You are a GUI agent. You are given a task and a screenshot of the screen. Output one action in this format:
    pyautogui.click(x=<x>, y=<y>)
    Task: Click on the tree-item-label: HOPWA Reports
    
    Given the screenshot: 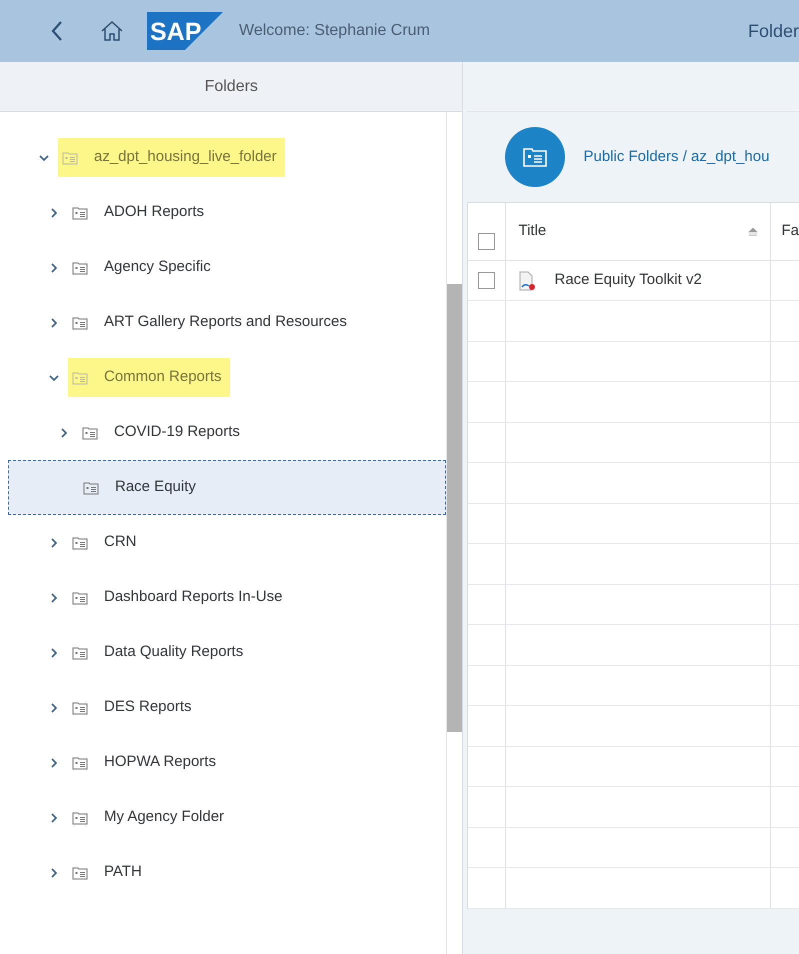 What is the action you would take?
    pyautogui.click(x=144, y=762)
    